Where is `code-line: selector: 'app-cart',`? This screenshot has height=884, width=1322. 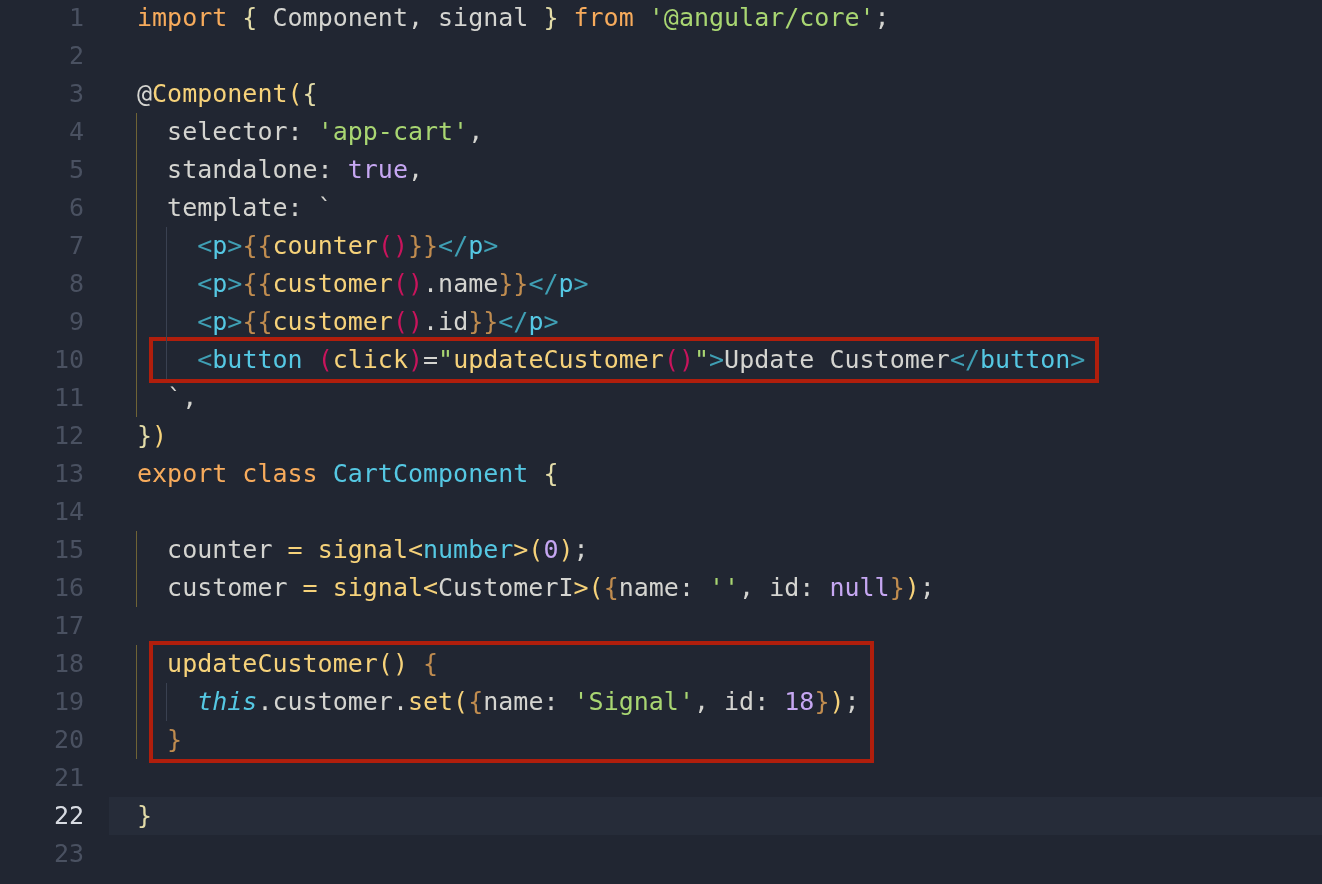 code-line: selector: 'app-cart', is located at coordinates (729, 132).